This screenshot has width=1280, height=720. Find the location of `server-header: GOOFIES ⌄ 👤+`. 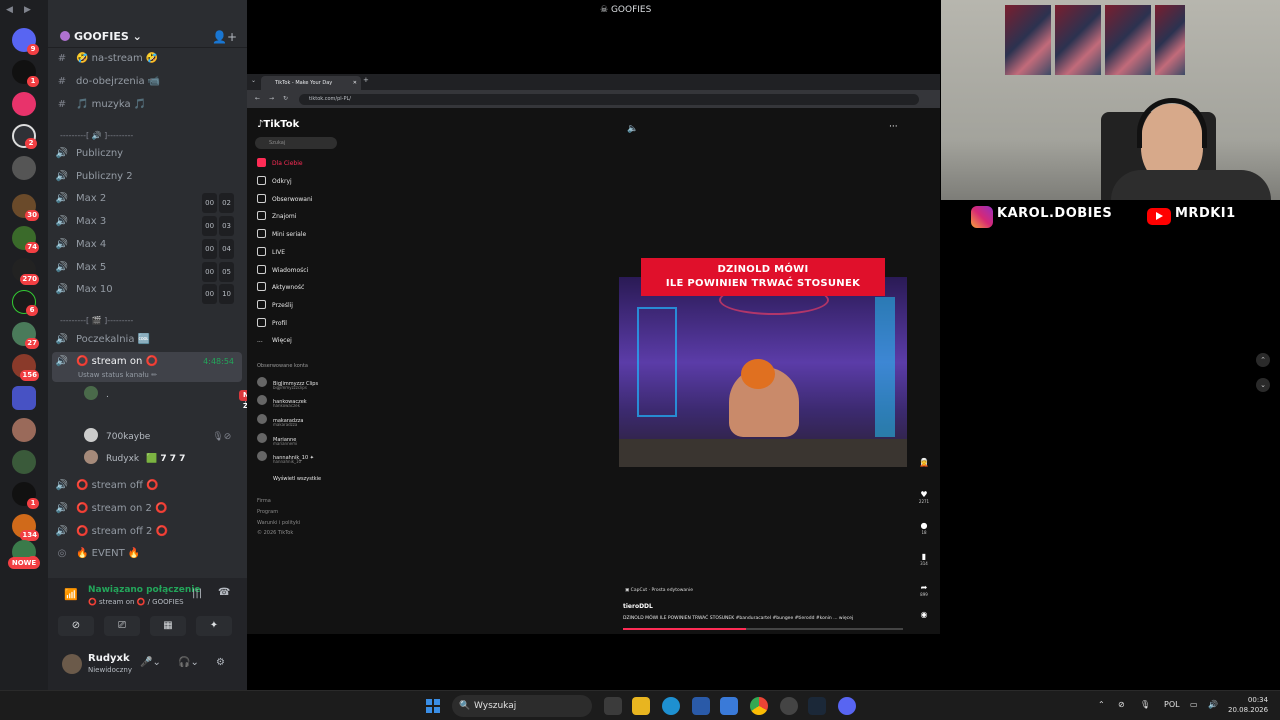

server-header: GOOFIES ⌄ 👤+ is located at coordinates (147, 24).